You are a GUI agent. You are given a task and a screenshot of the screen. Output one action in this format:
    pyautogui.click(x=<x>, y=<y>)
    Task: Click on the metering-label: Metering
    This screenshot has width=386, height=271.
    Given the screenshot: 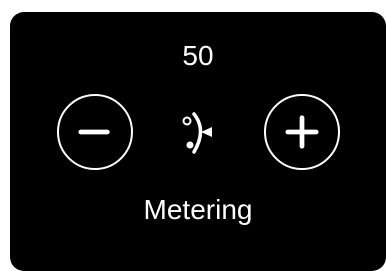 What is the action you would take?
    pyautogui.click(x=198, y=209)
    